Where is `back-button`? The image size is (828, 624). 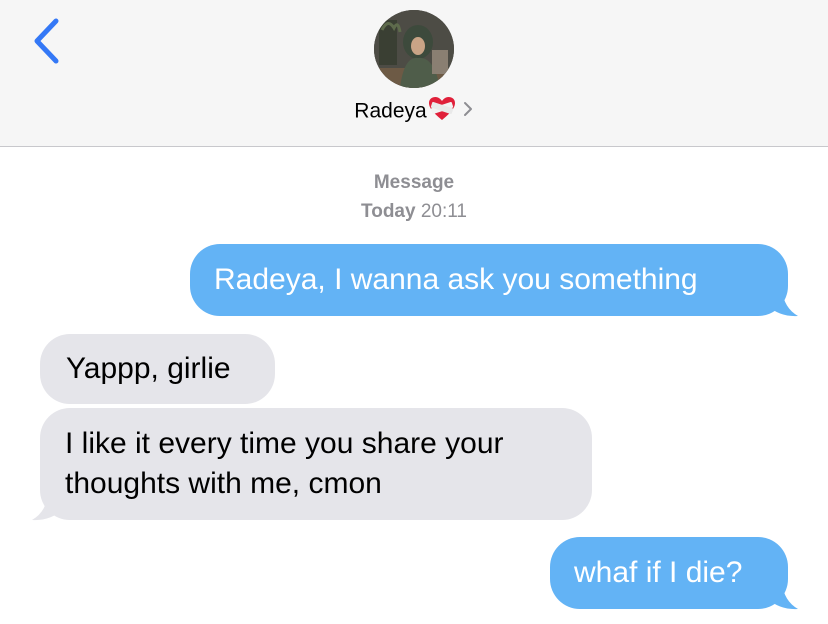 back-button is located at coordinates (48, 41).